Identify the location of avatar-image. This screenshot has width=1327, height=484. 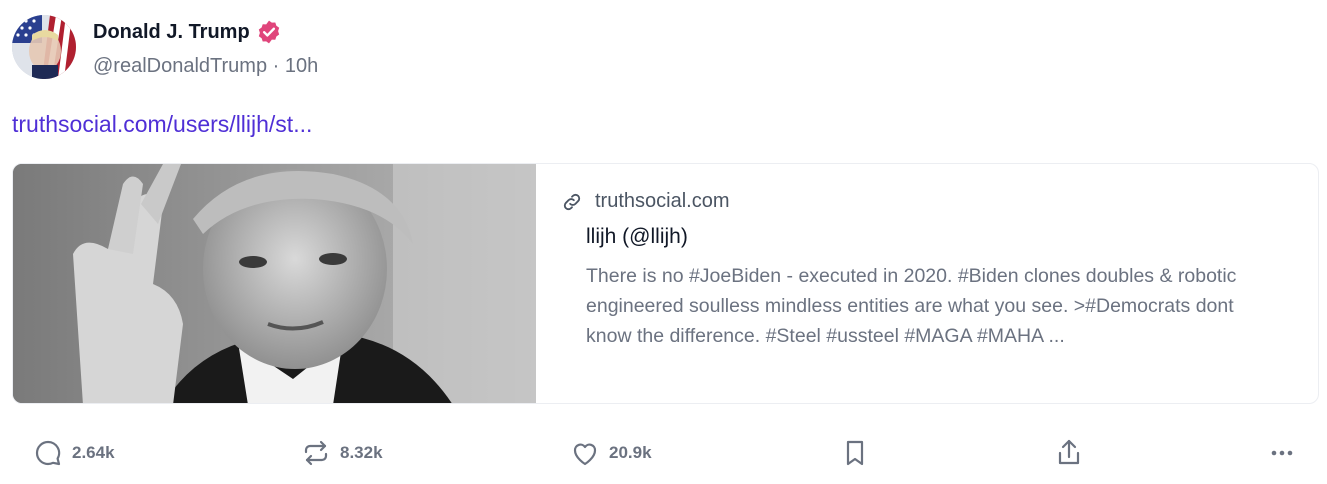
(44, 47).